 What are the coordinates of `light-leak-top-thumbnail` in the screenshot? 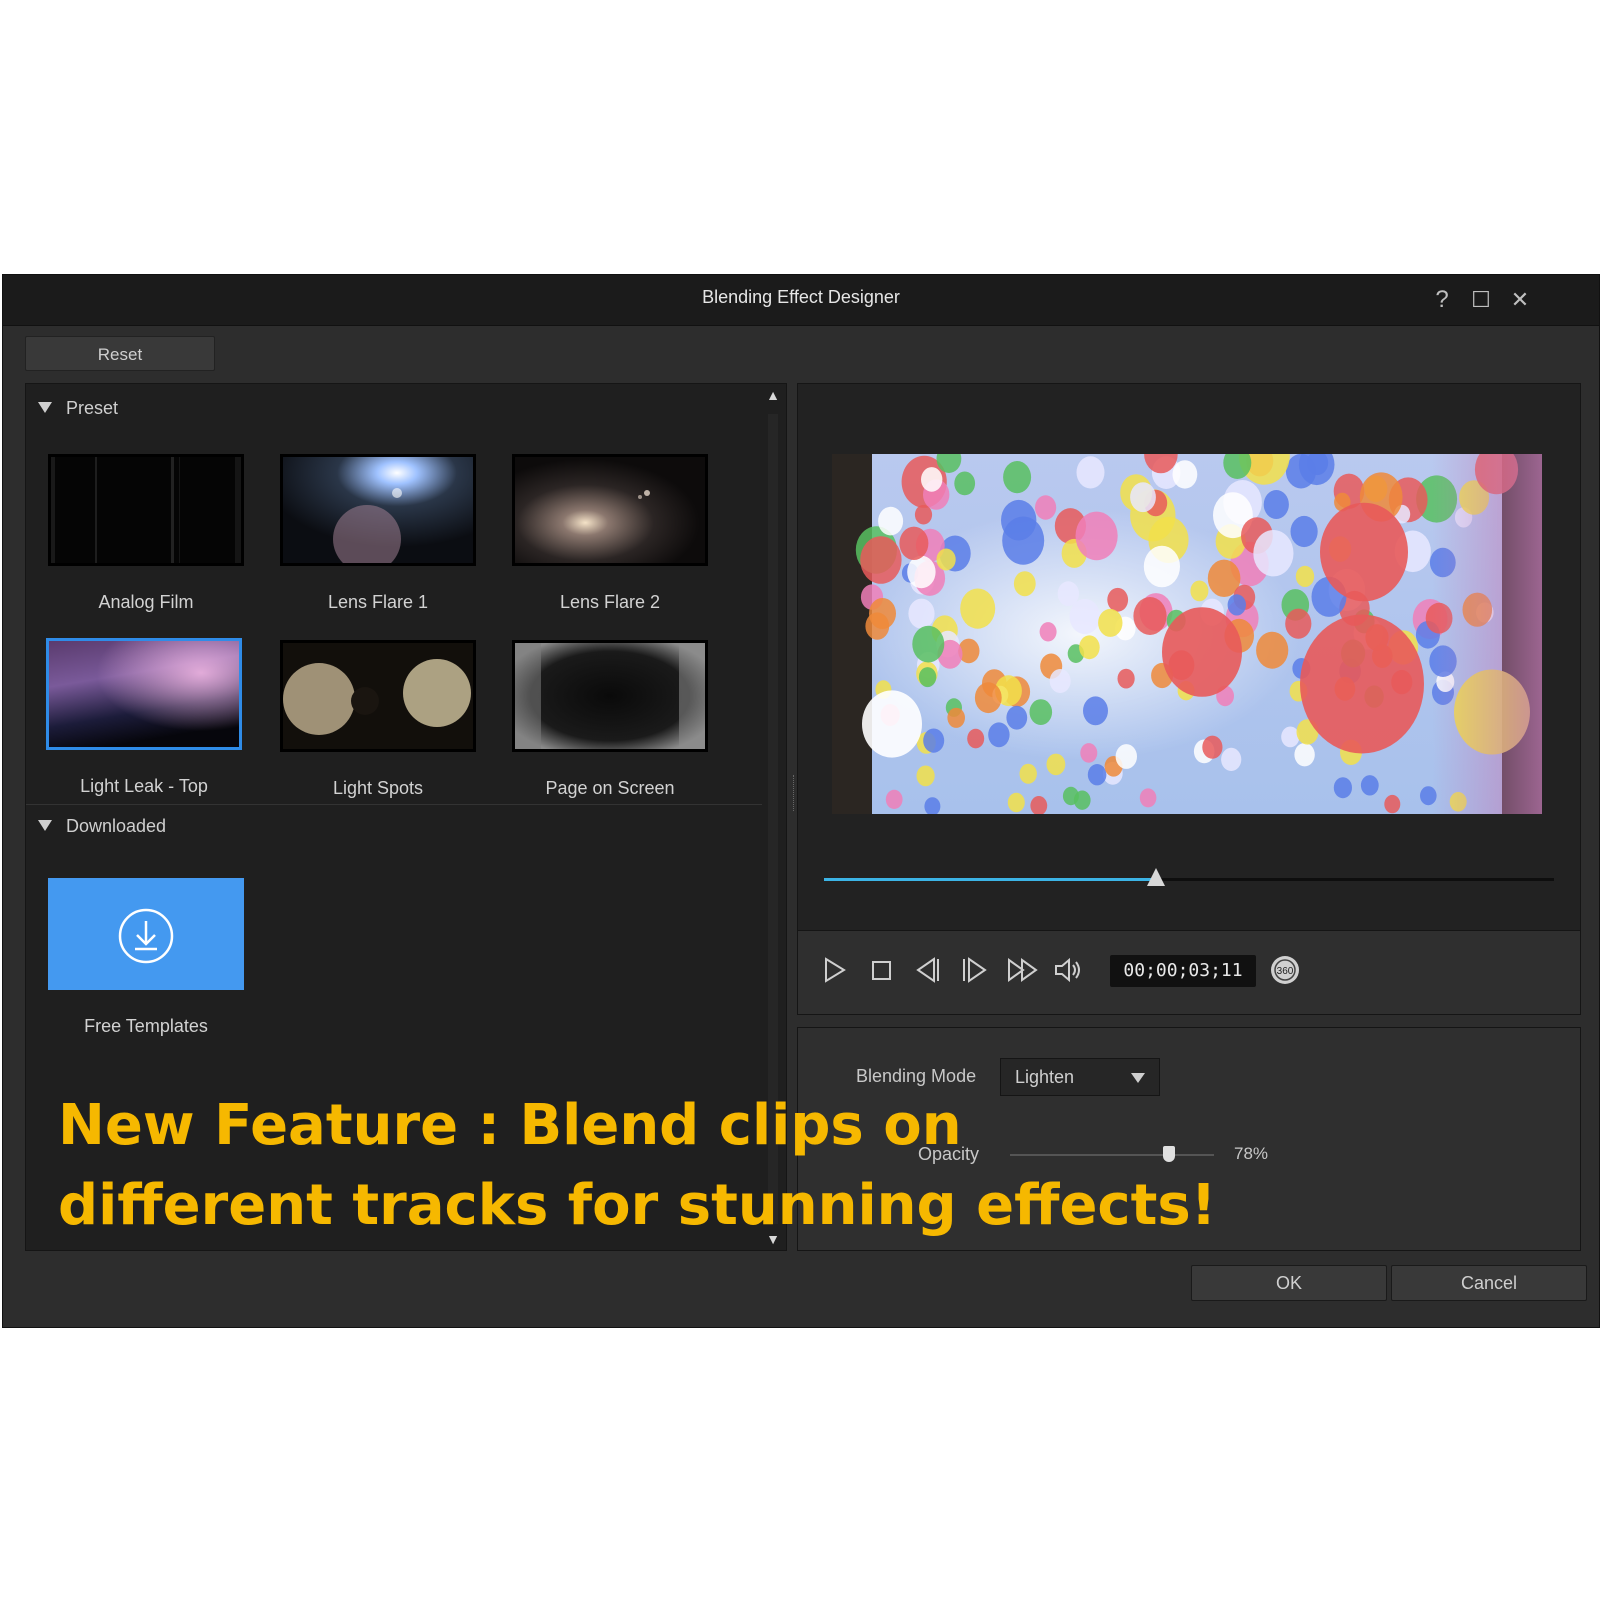 It's located at (144, 694).